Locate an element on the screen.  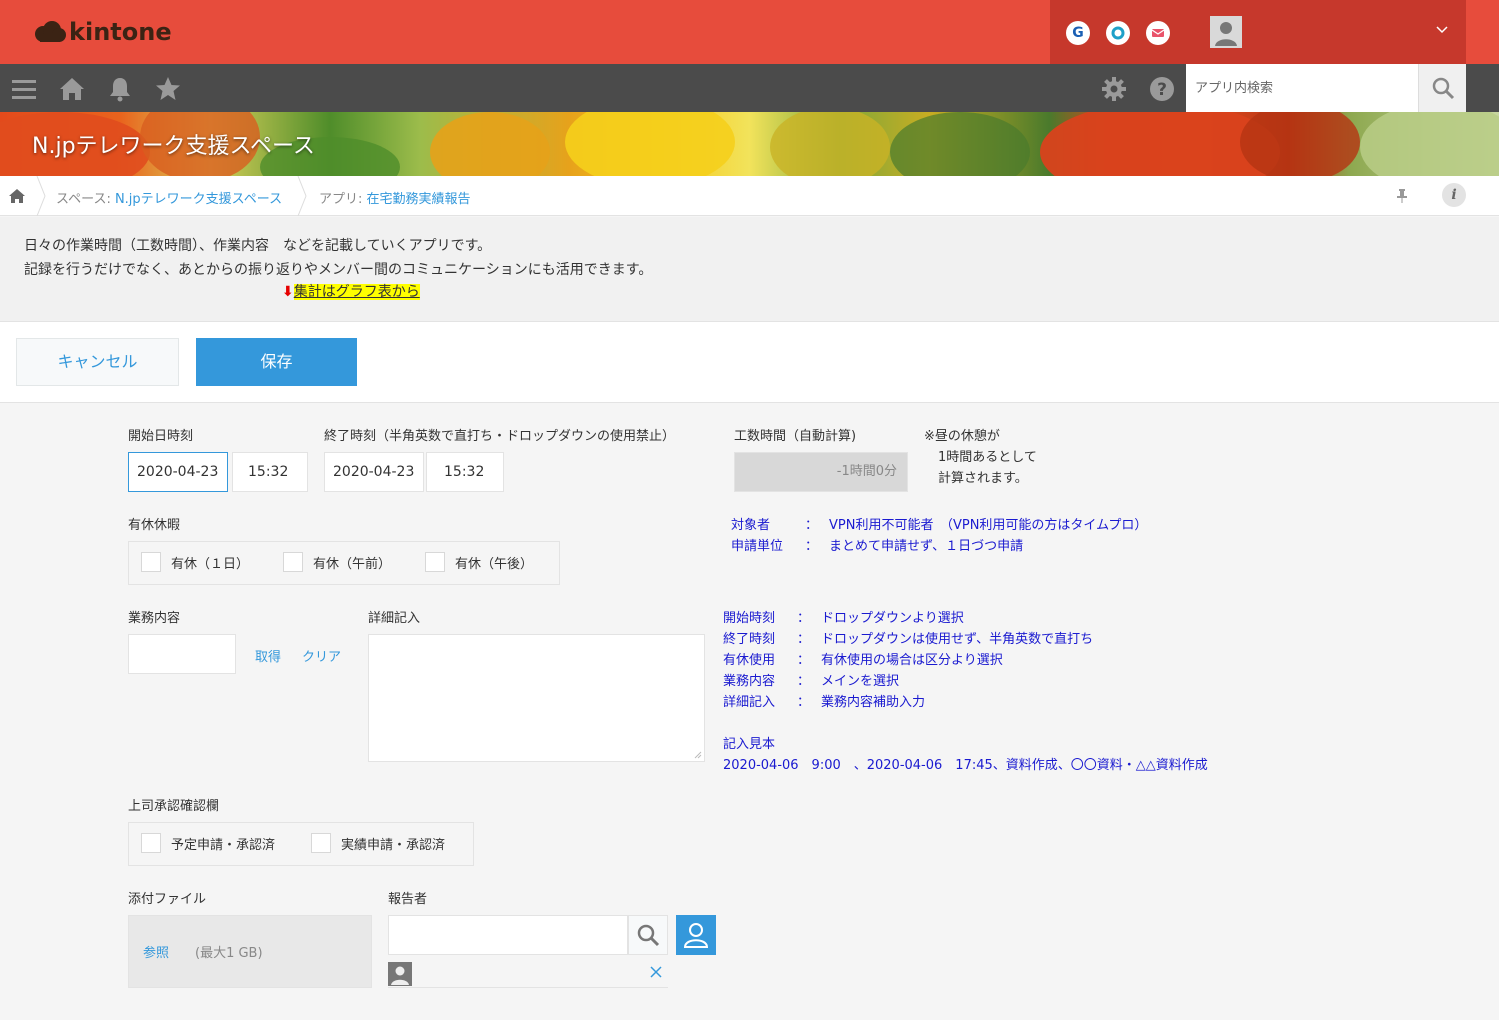
menu-icon is located at coordinates (24, 89).